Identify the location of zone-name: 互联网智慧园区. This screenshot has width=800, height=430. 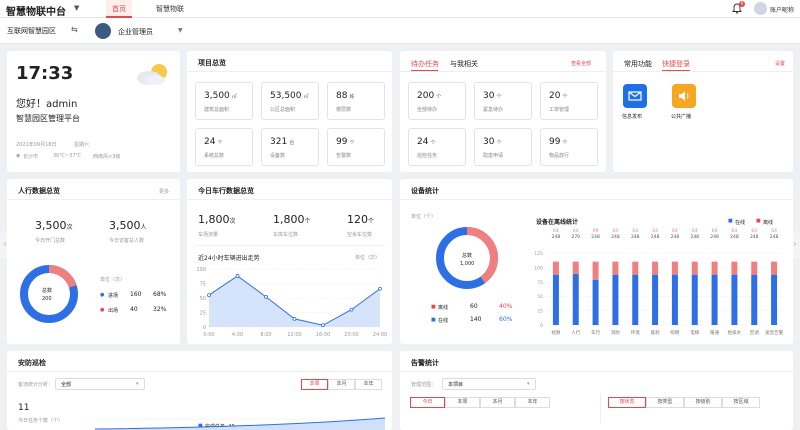
(31, 31).